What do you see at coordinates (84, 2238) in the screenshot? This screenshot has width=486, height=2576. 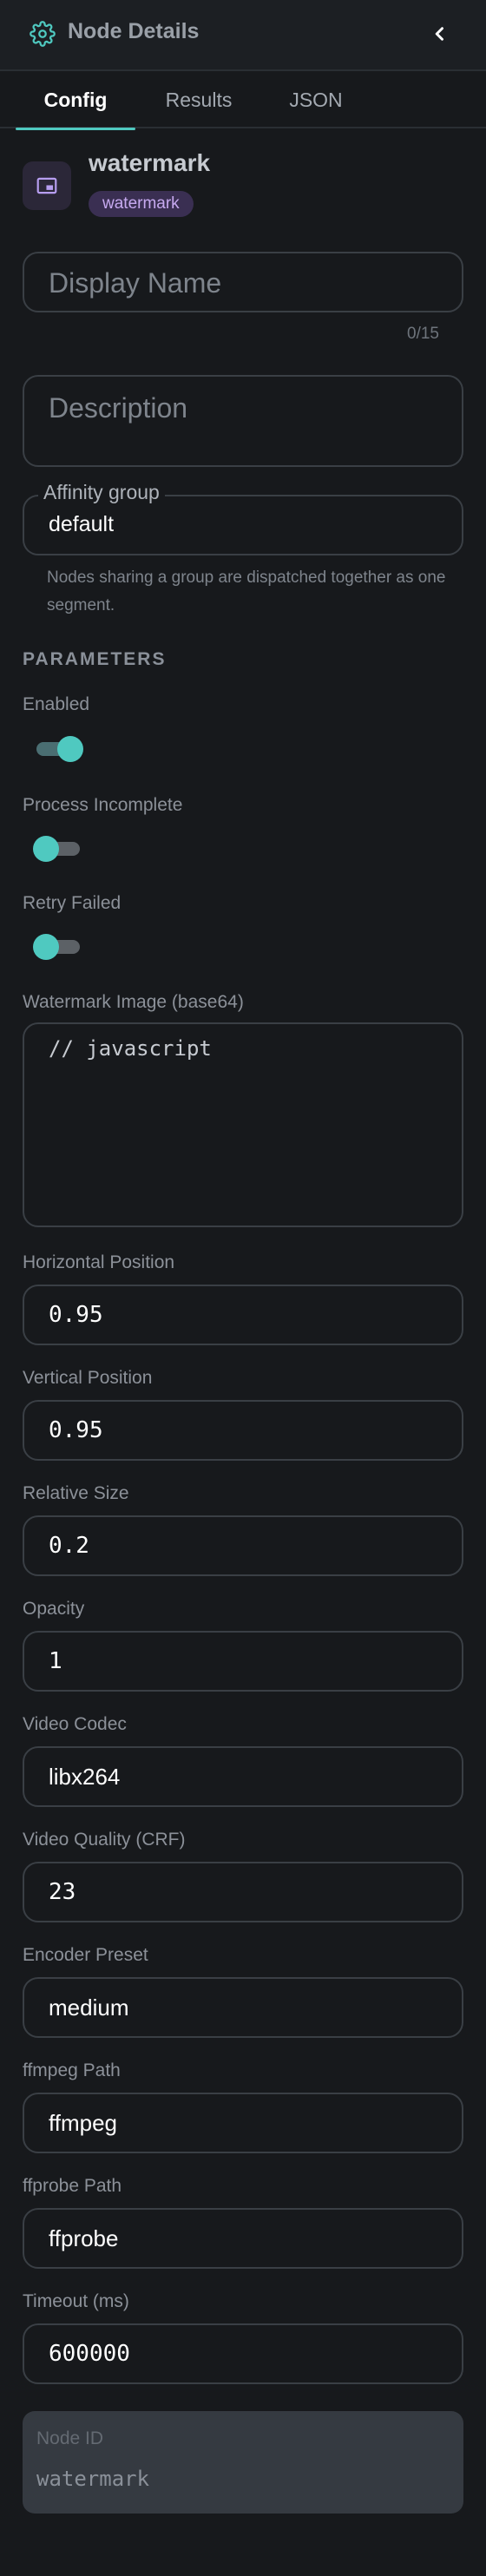 I see `ffprobe-path-value: ffprobe` at bounding box center [84, 2238].